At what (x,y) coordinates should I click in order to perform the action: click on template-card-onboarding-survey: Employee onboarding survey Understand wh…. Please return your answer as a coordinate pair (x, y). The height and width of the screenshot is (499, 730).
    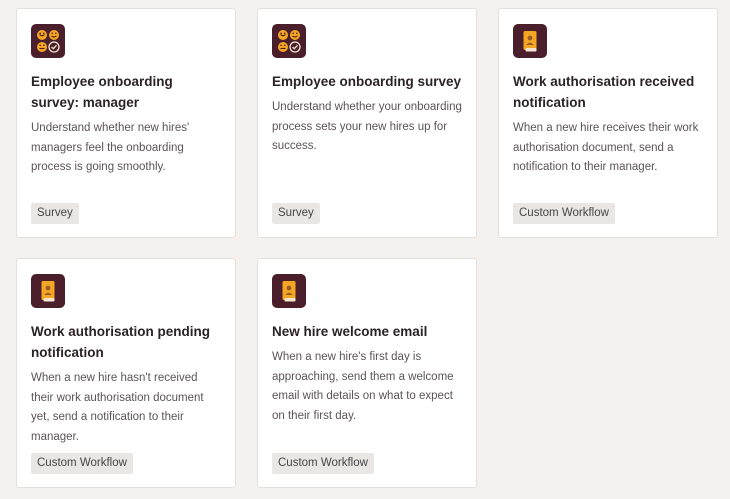
    Looking at the image, I should click on (367, 123).